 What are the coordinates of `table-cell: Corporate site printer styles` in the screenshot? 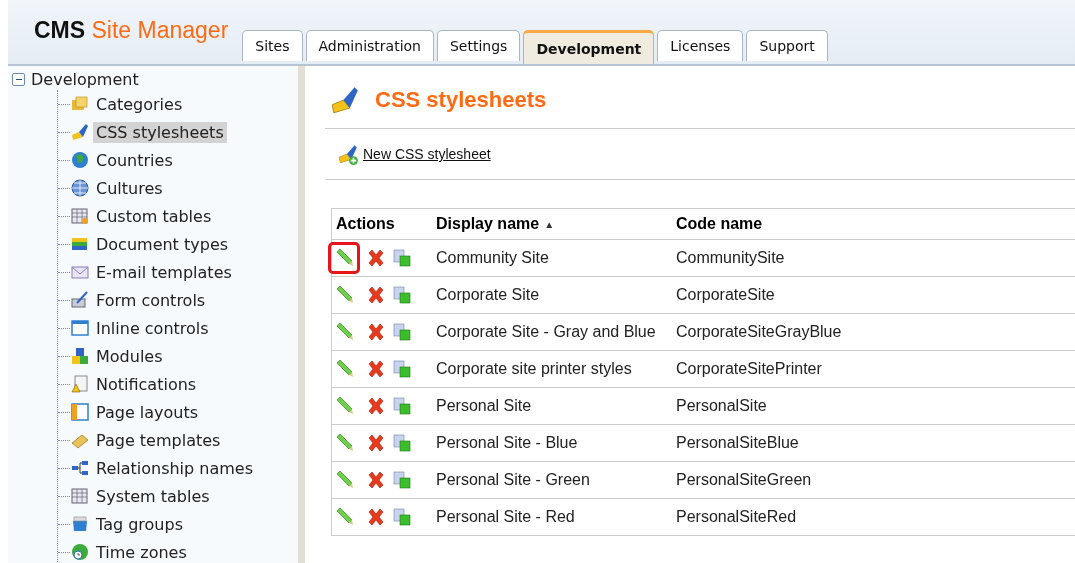 It's located at (552, 369).